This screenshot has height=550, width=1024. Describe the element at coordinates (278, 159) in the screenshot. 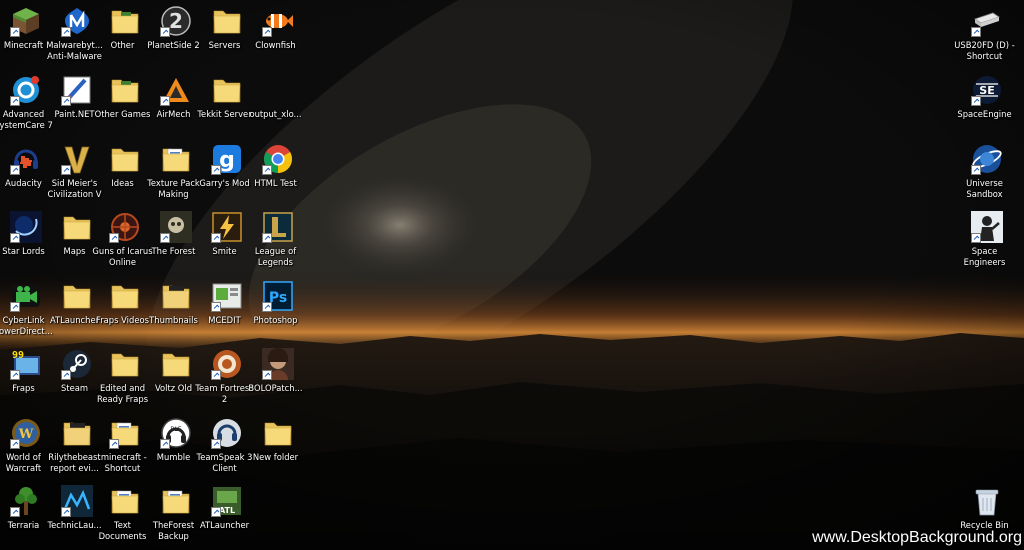

I see `chrome-icon` at that location.